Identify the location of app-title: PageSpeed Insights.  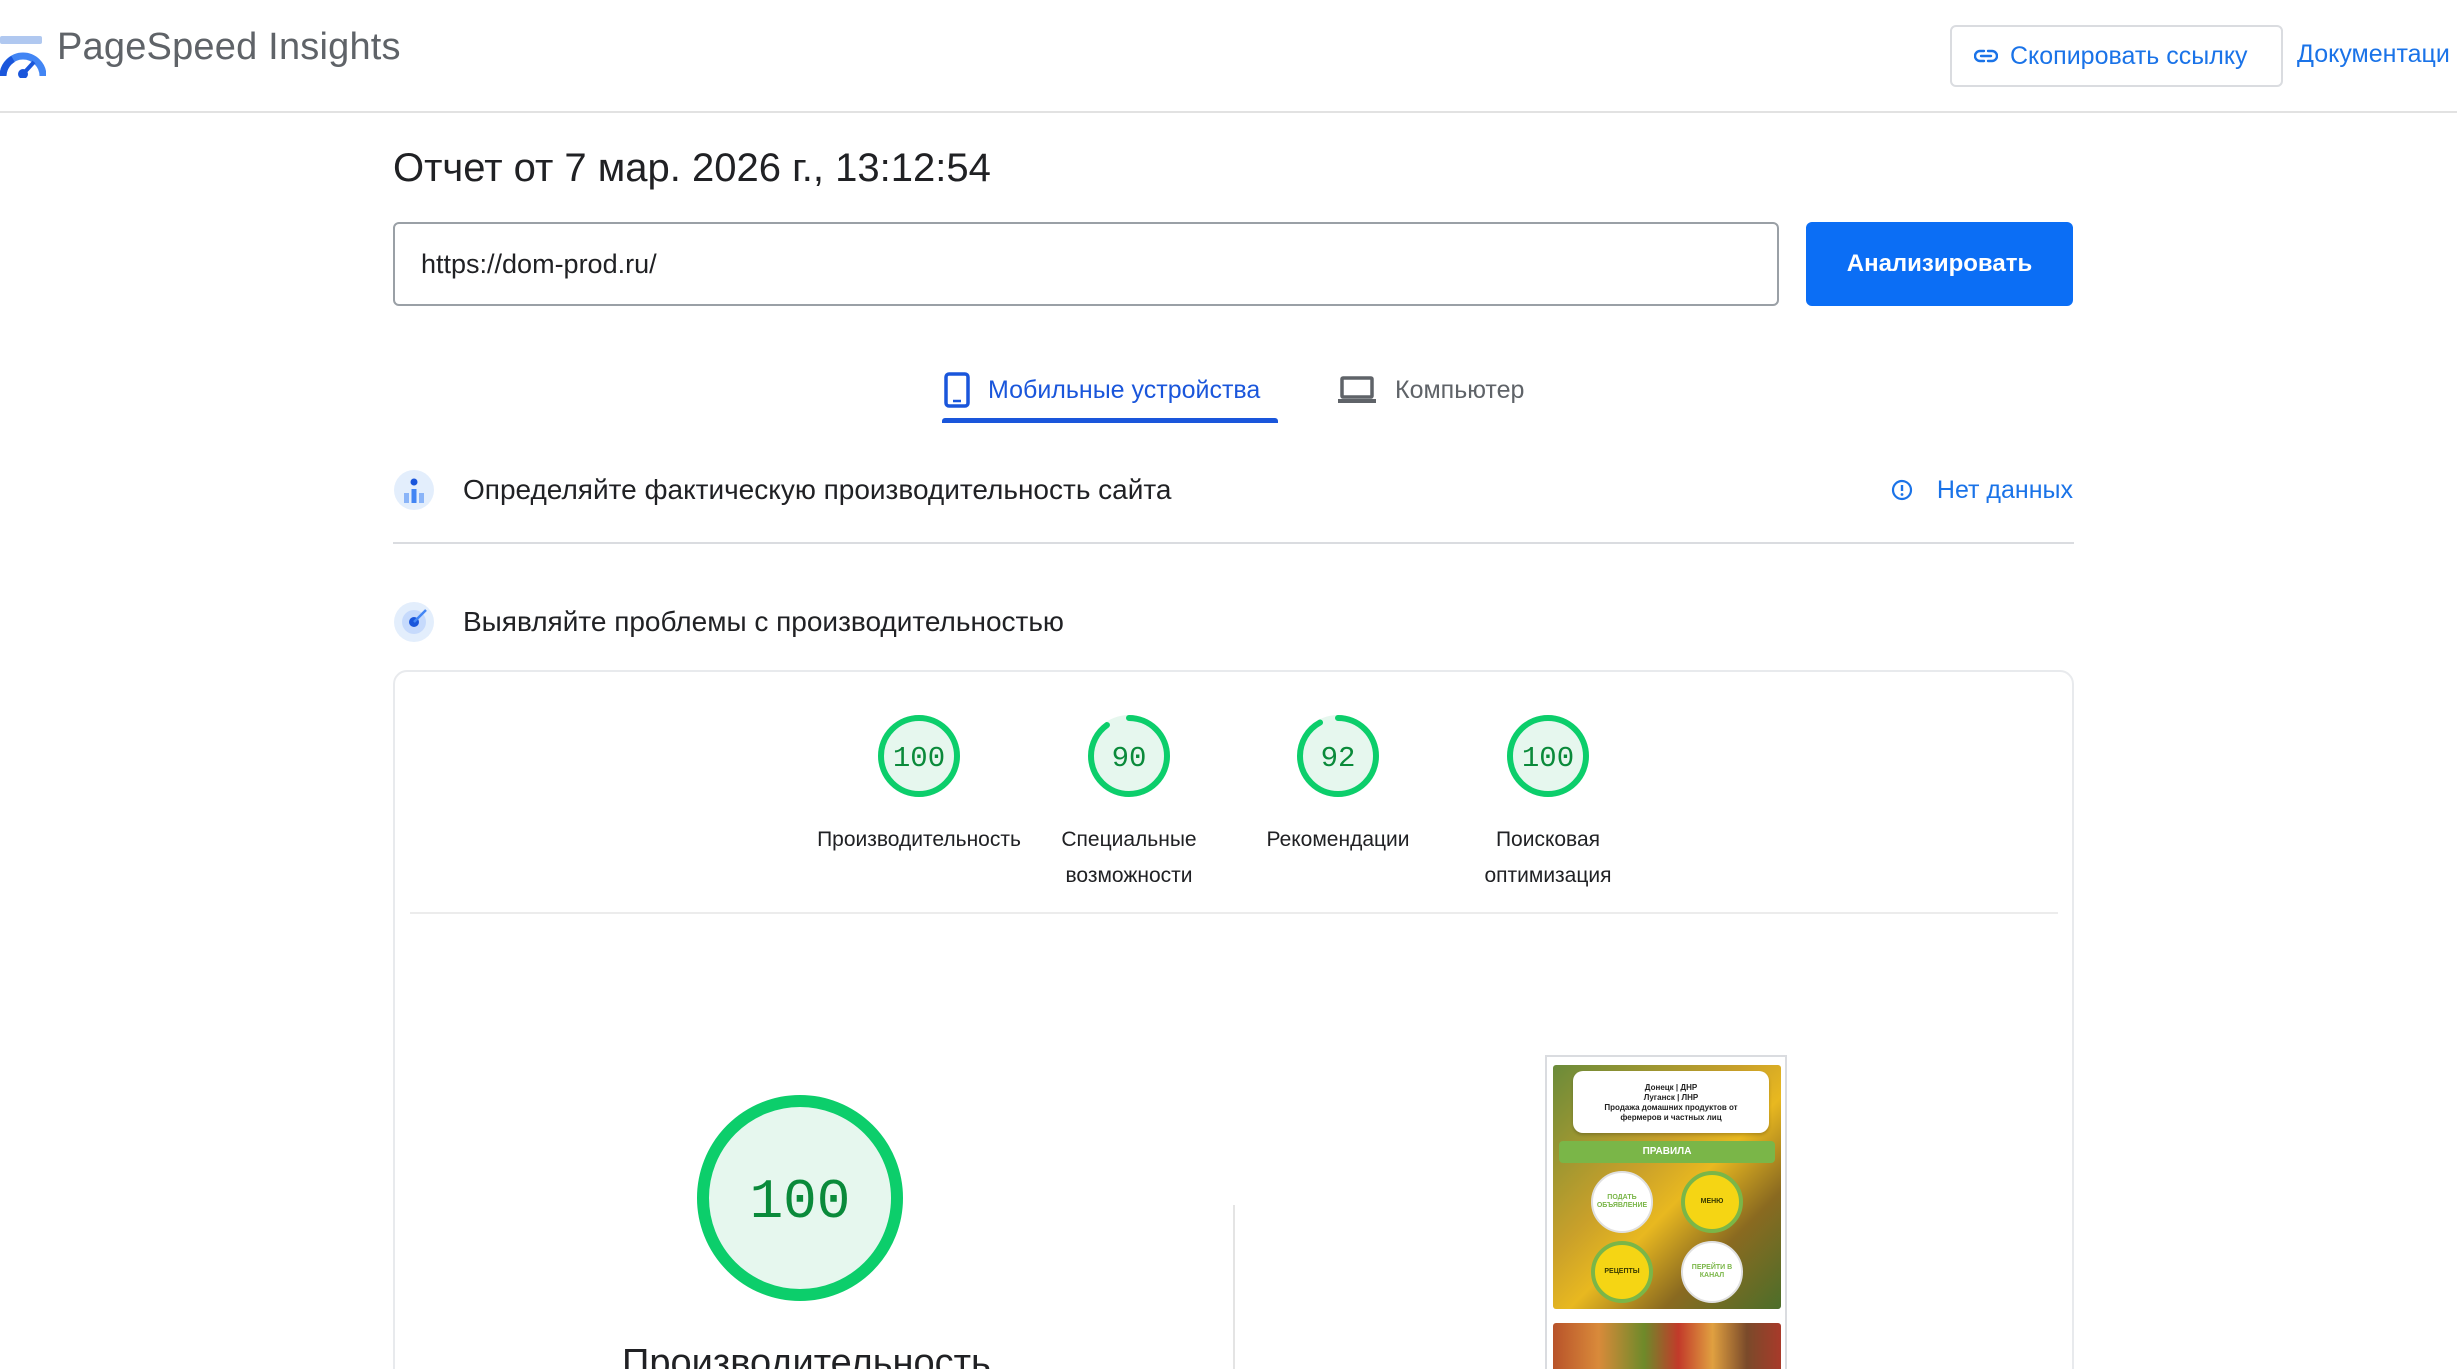
(229, 47).